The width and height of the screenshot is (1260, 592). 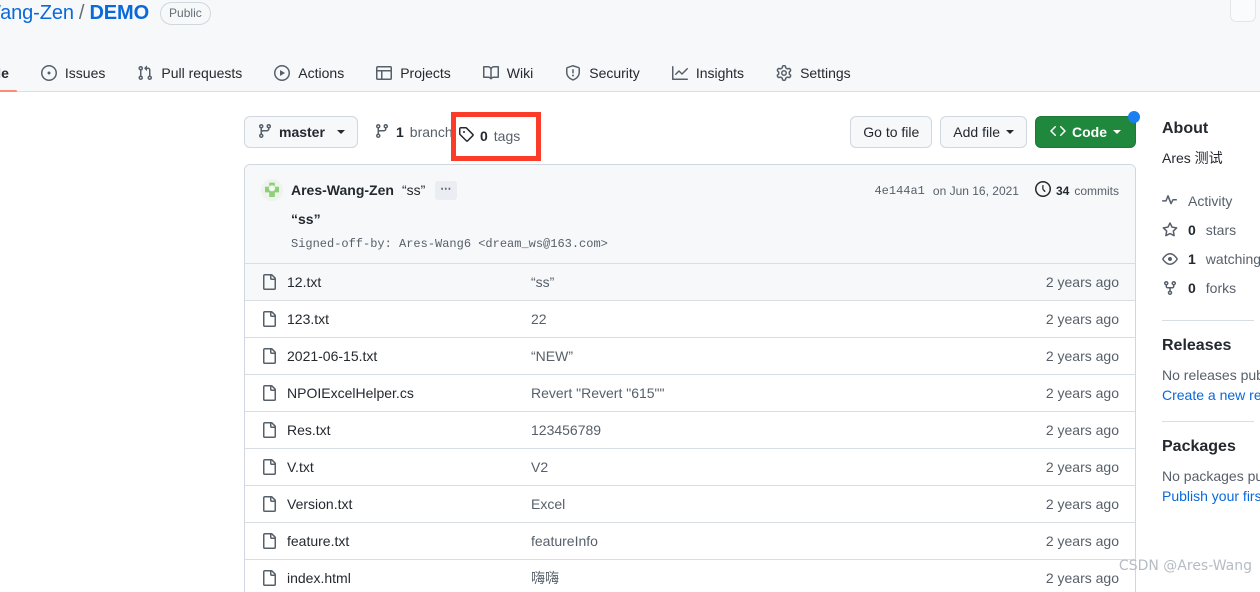 What do you see at coordinates (202, 72) in the screenshot?
I see `tab-pull-requests-label: Pull requests` at bounding box center [202, 72].